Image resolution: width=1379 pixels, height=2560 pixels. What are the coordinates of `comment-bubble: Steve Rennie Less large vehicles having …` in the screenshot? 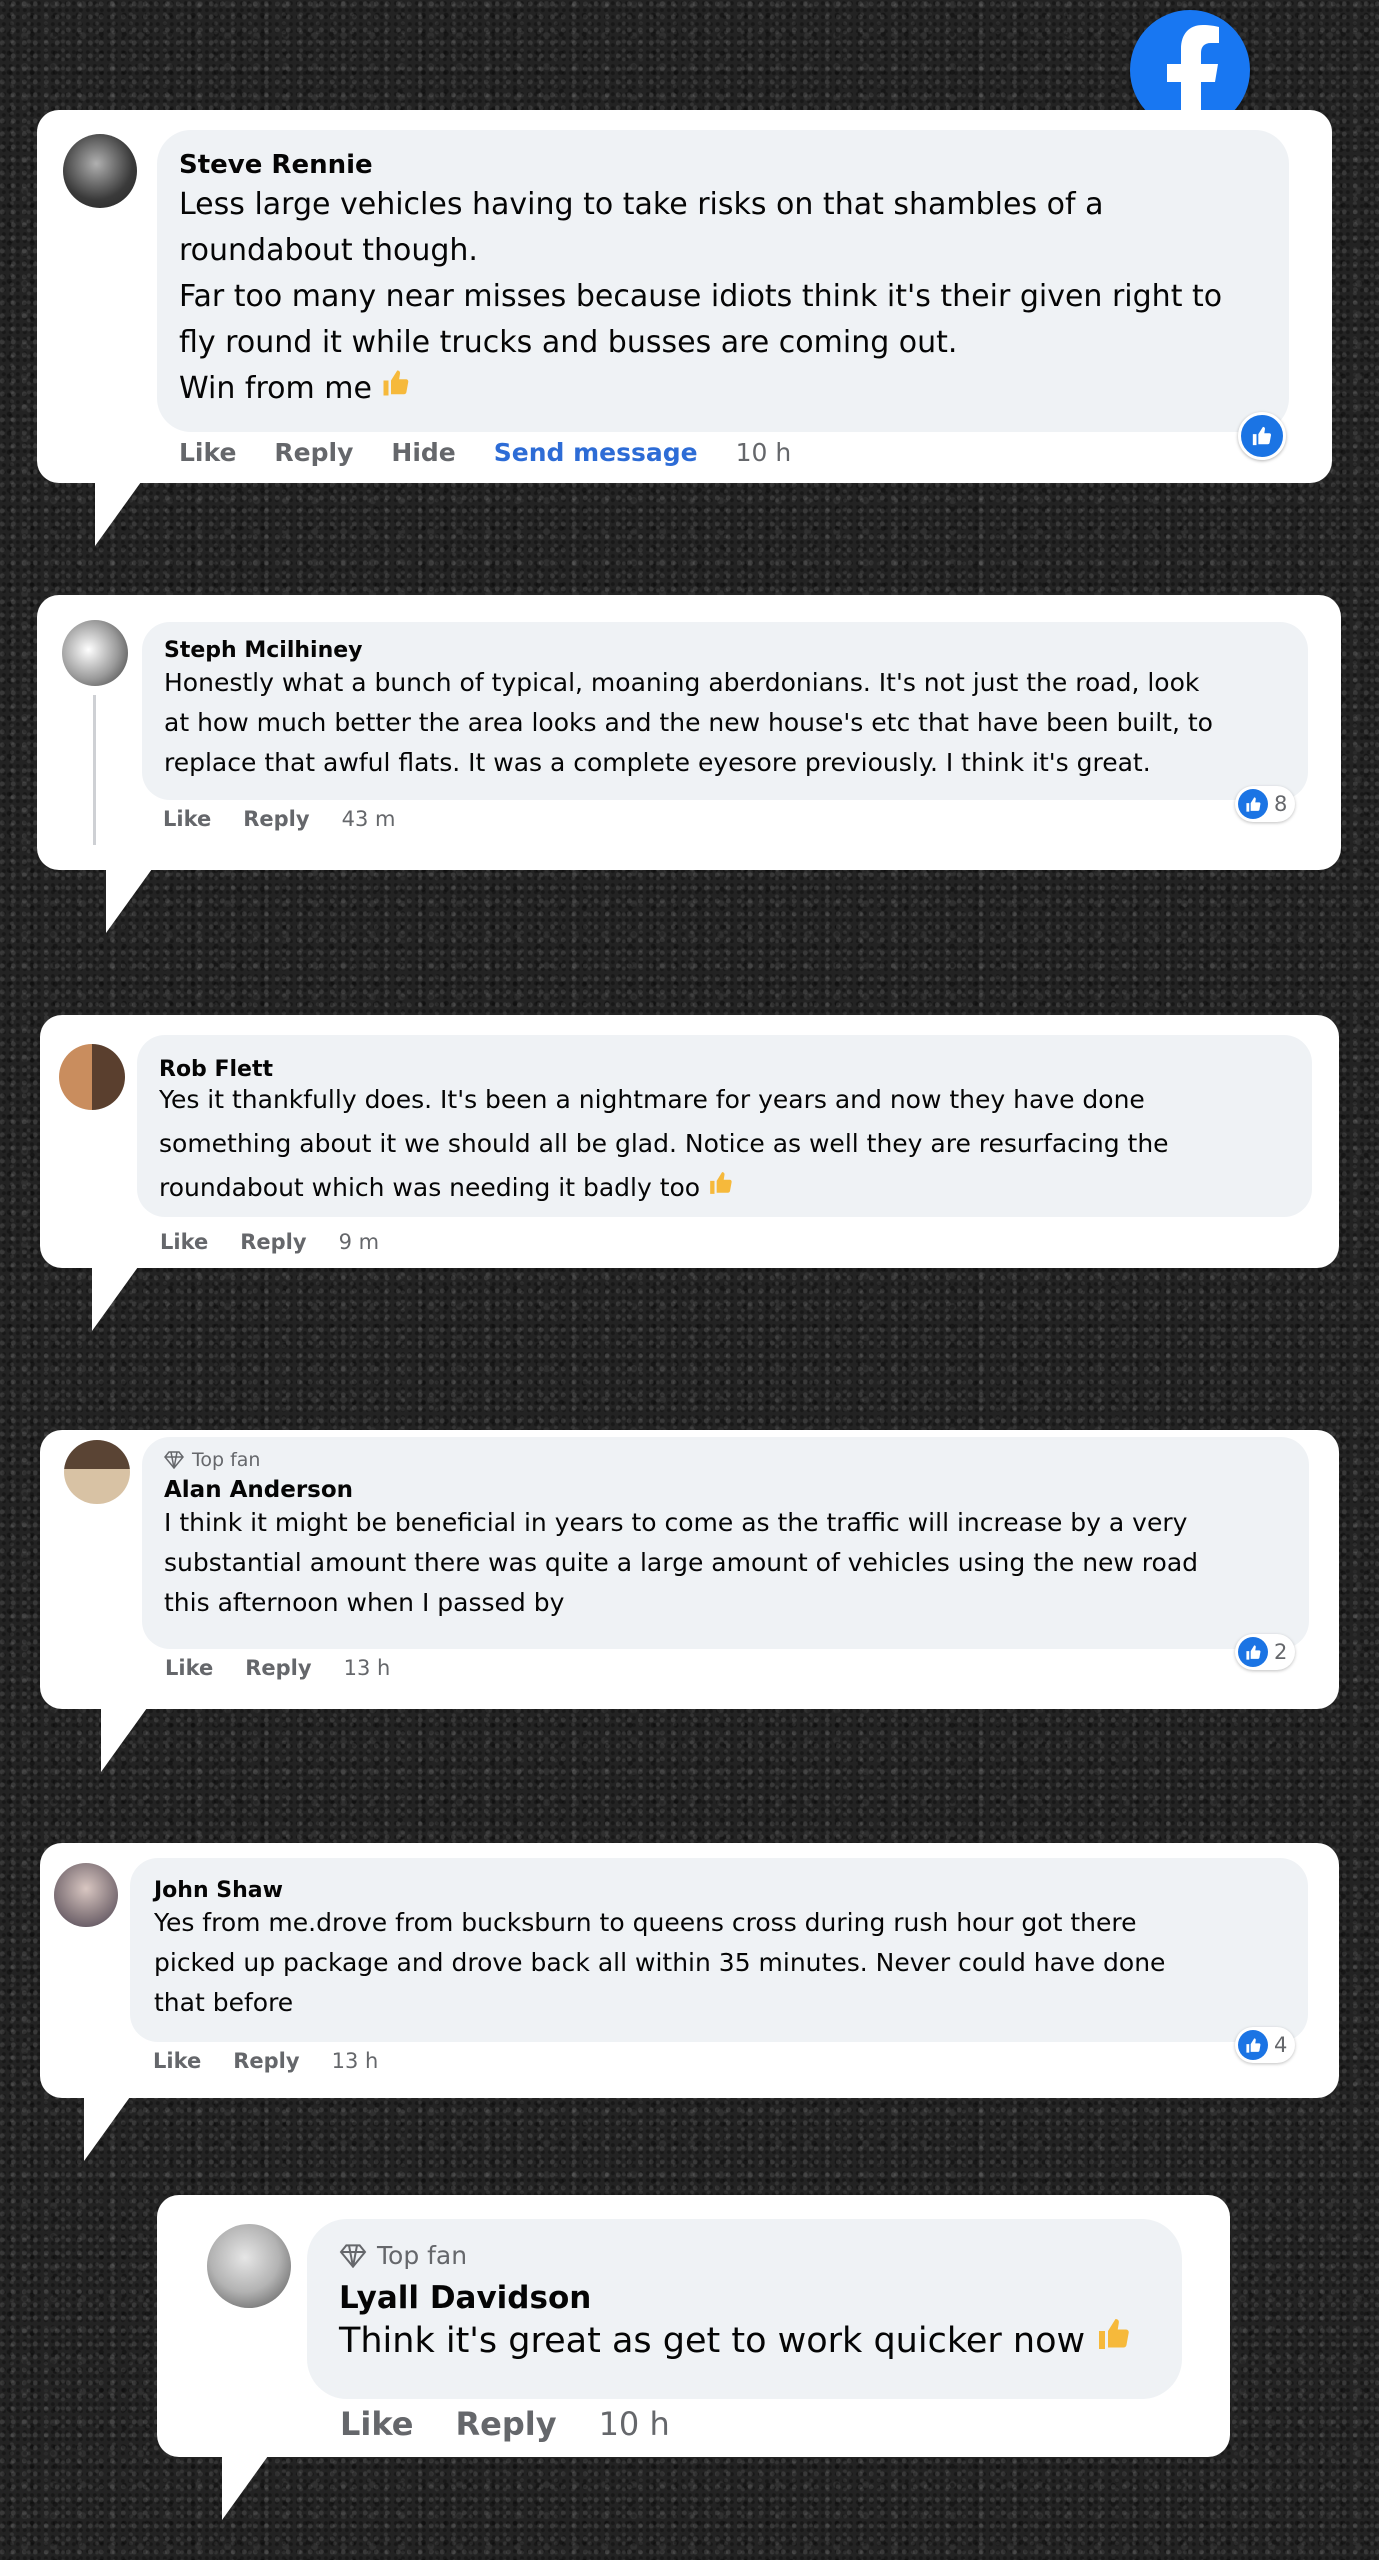 It's located at (723, 281).